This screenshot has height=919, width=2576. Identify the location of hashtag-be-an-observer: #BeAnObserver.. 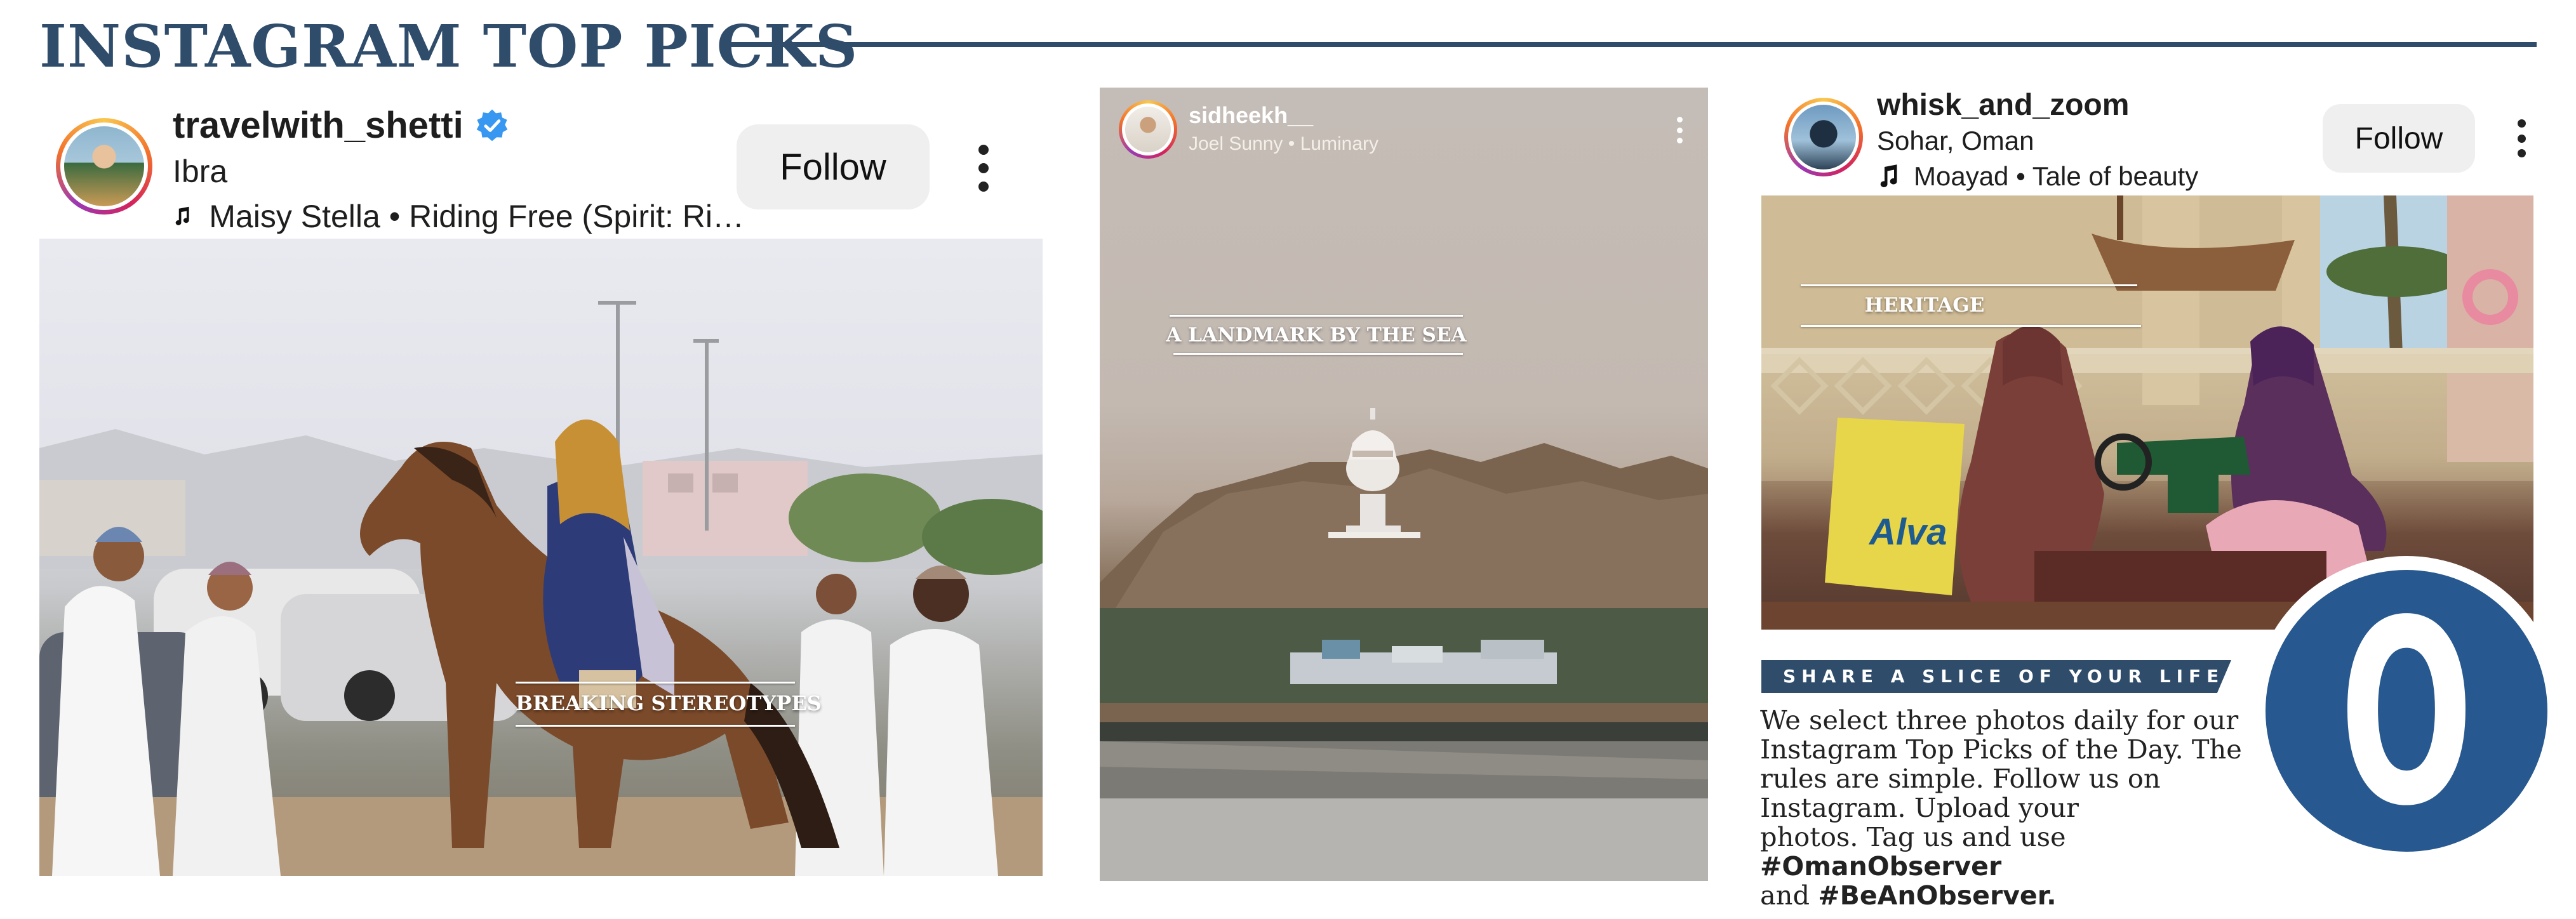
(1937, 895).